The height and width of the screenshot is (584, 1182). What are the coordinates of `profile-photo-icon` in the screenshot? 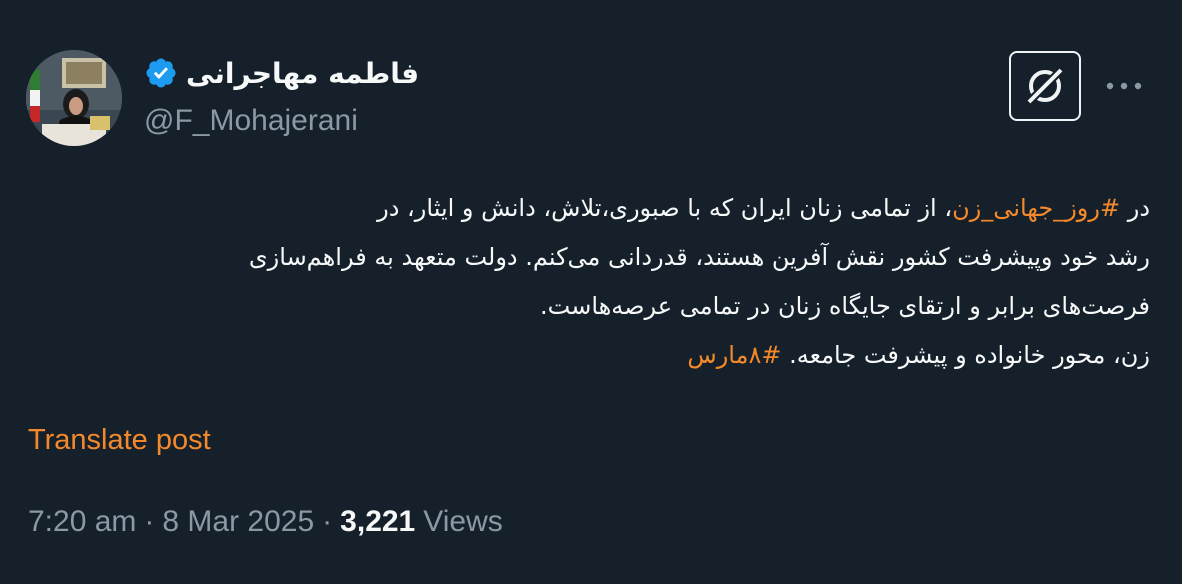 It's located at (74, 98).